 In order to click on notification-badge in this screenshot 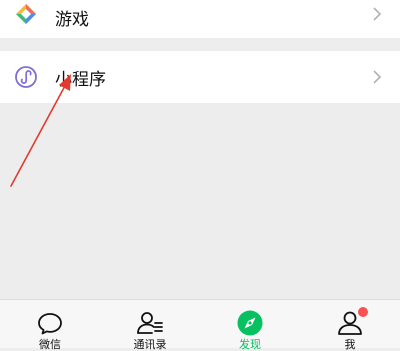, I will do `click(363, 312)`.